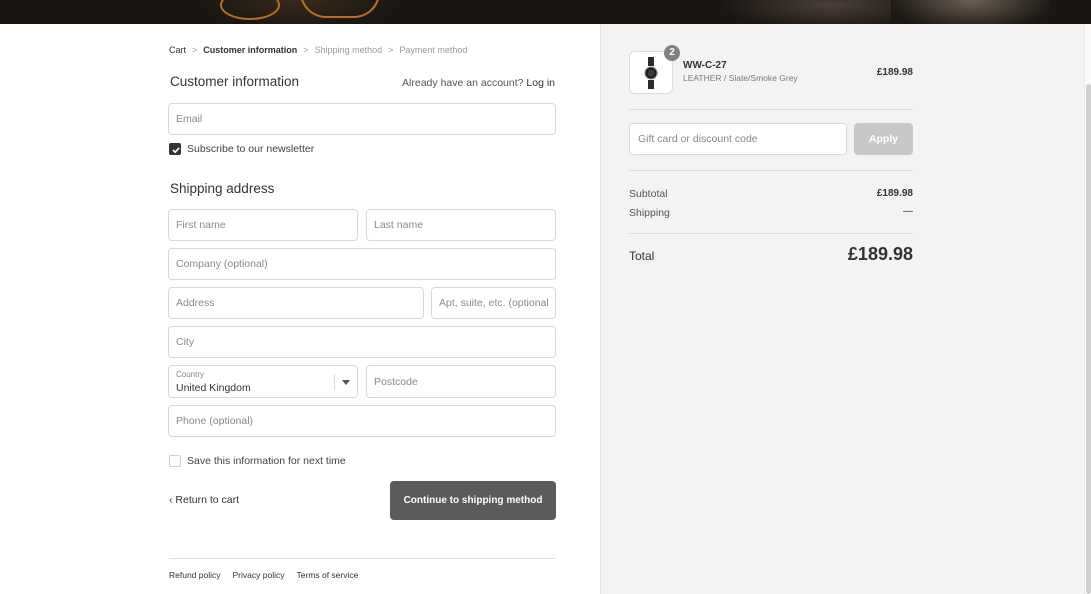 This screenshot has height=594, width=1091. What do you see at coordinates (651, 73) in the screenshot?
I see `watch-icon` at bounding box center [651, 73].